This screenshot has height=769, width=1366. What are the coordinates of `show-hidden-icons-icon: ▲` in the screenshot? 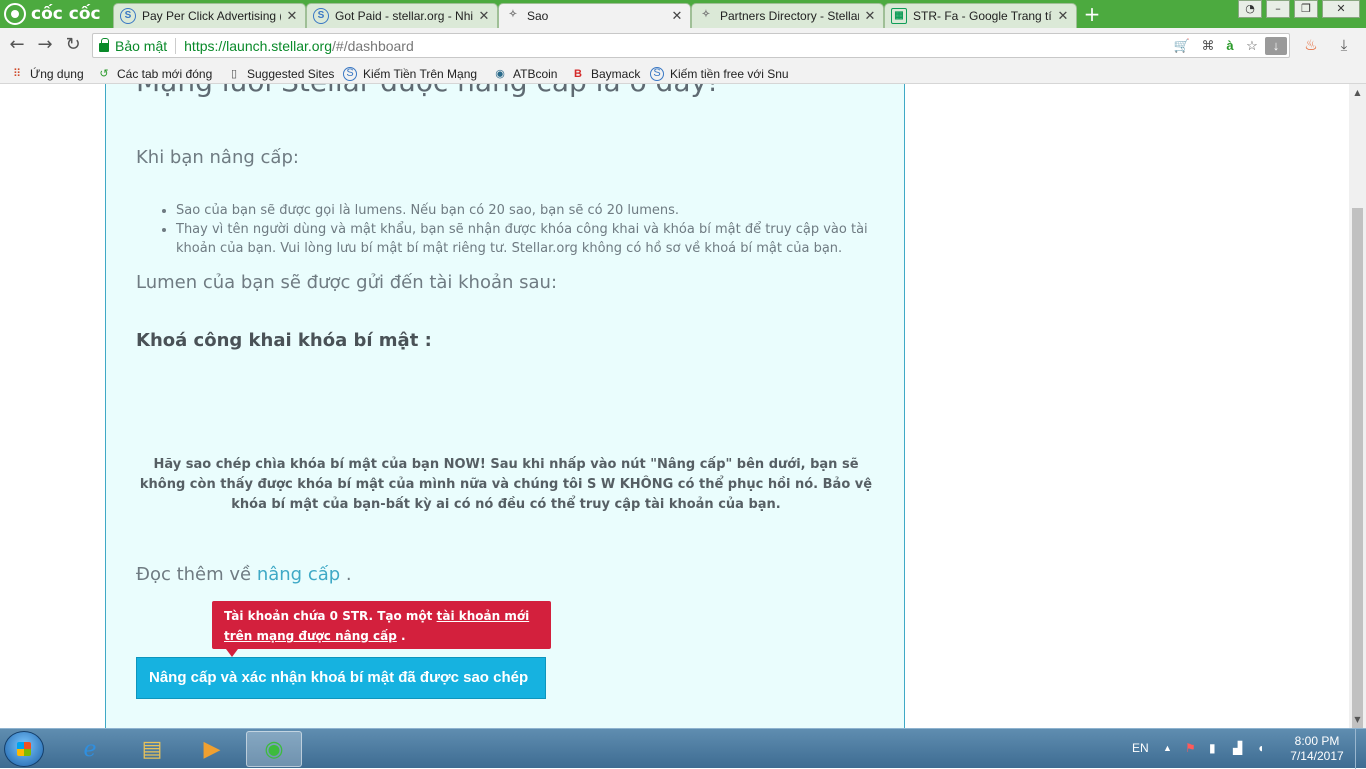 It's located at (1167, 748).